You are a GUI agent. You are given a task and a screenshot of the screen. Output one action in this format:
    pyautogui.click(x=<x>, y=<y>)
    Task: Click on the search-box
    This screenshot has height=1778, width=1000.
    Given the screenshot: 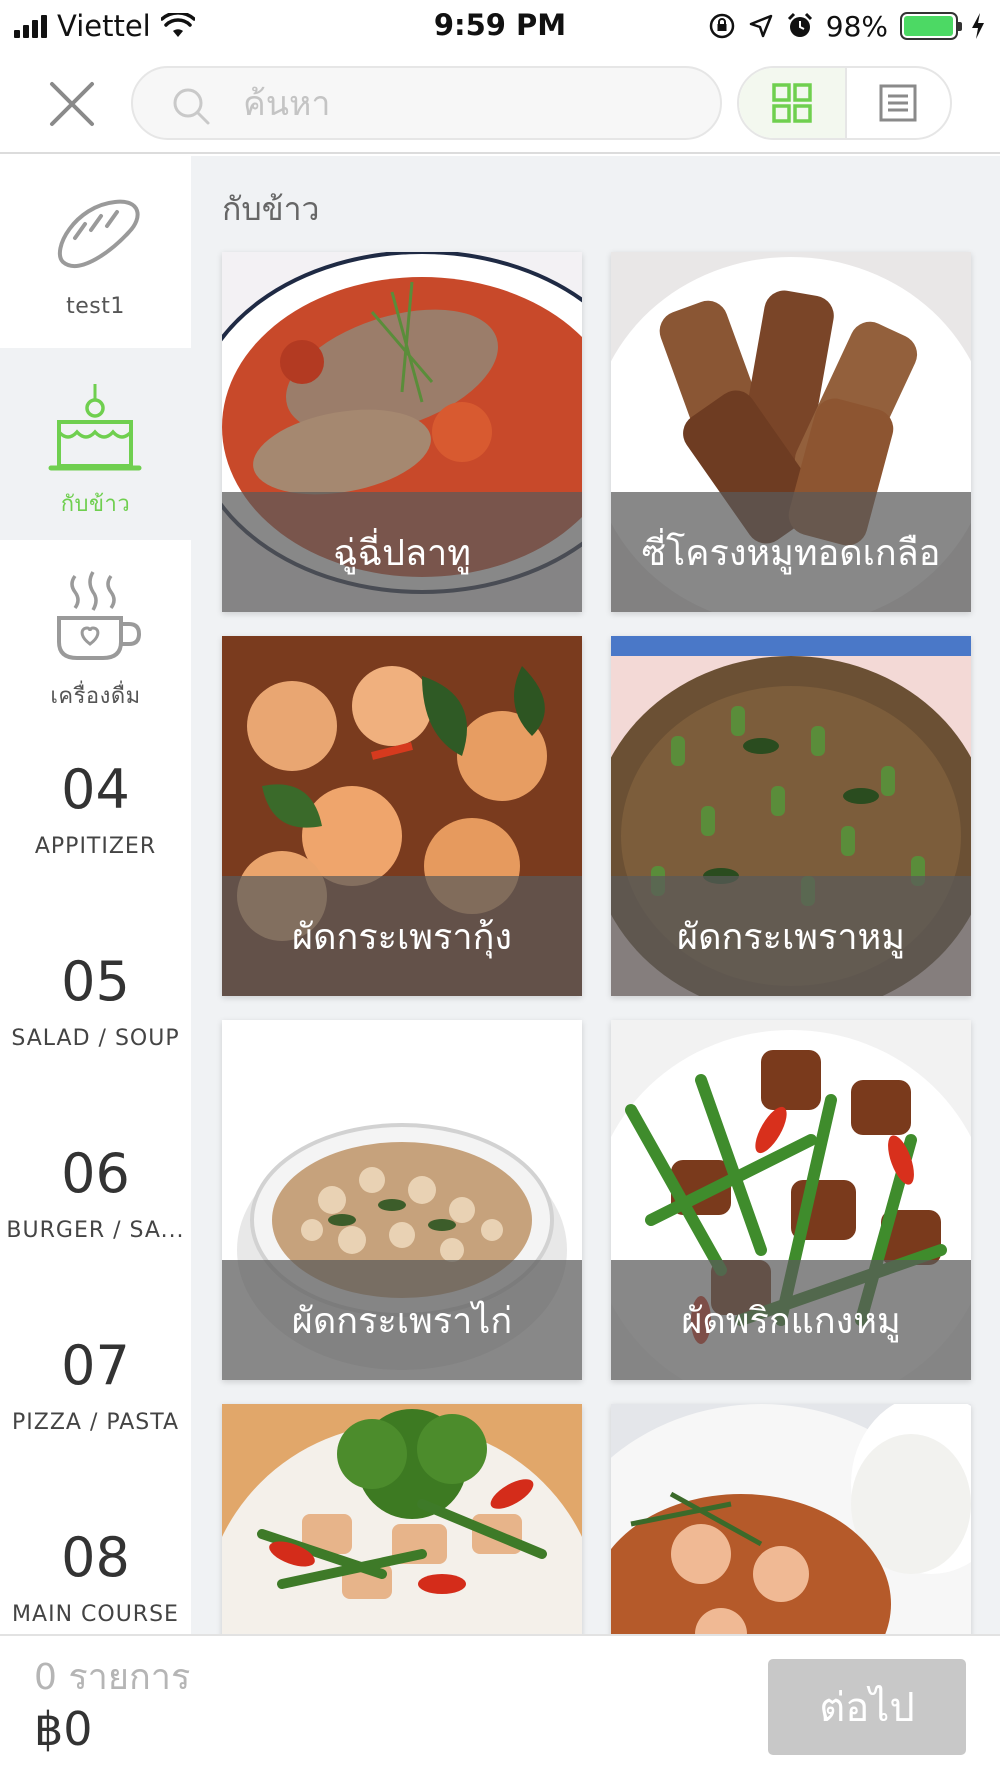 What is the action you would take?
    pyautogui.click(x=426, y=103)
    